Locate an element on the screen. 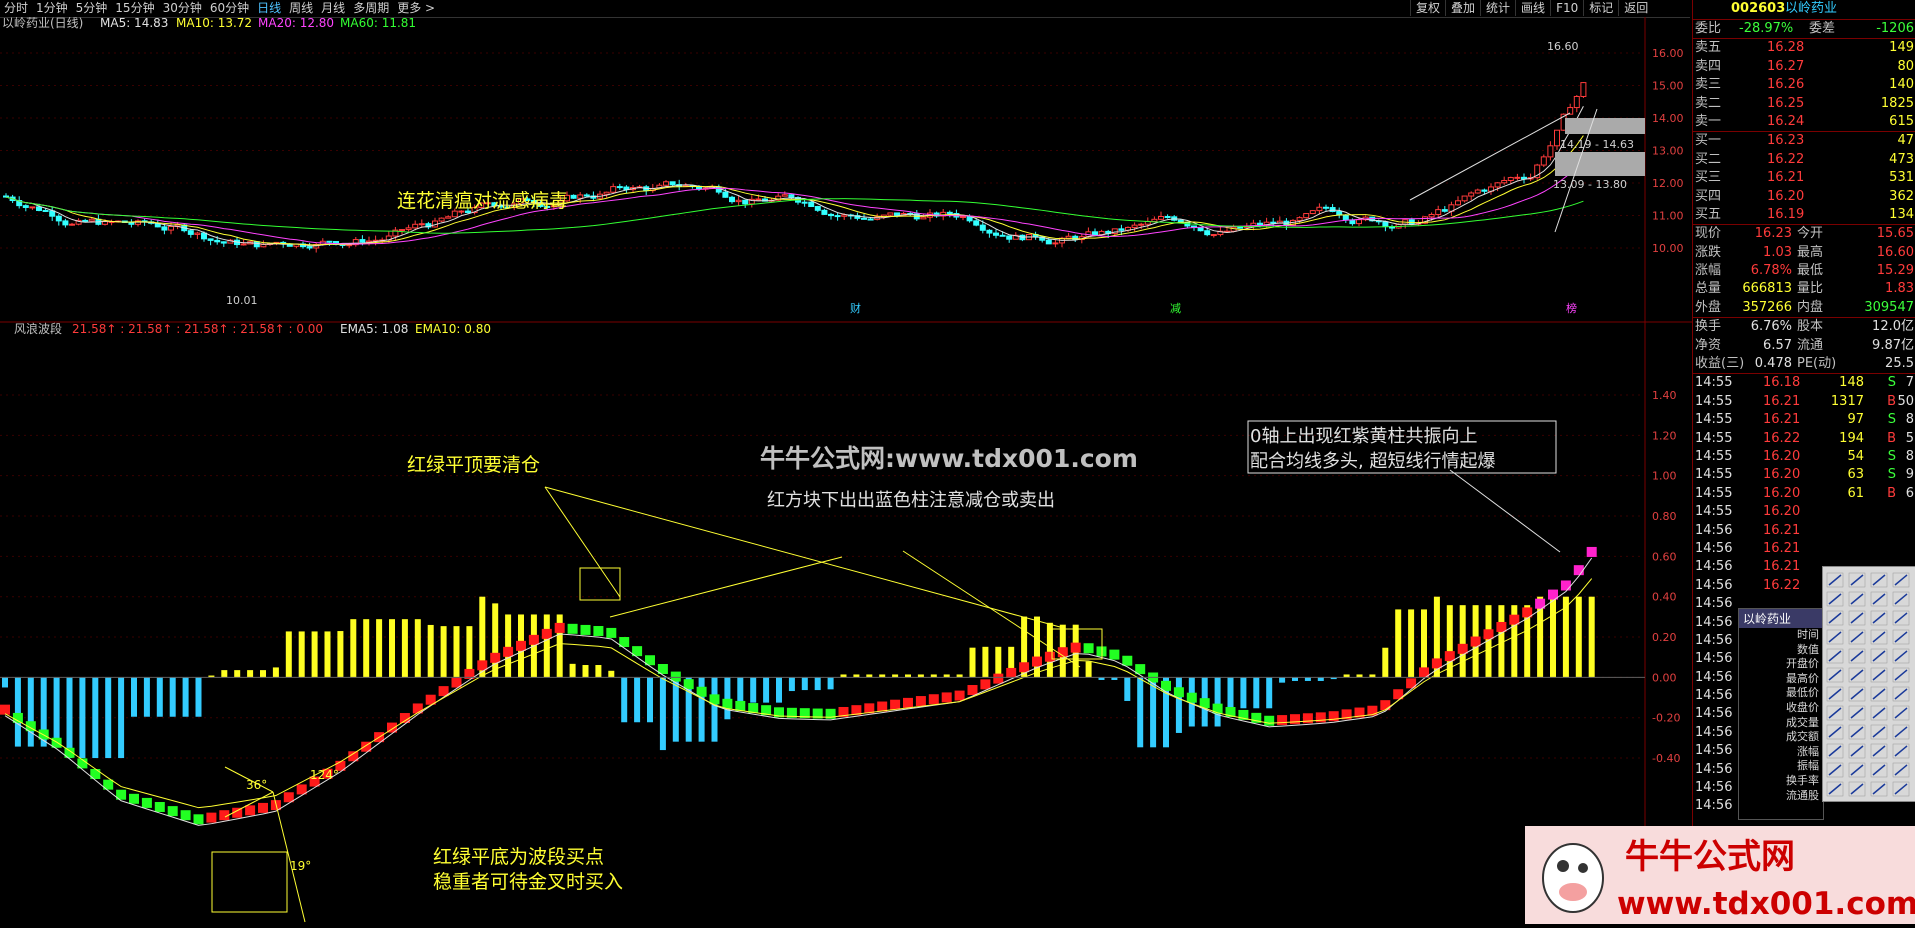 Image resolution: width=1915 pixels, height=928 pixels. field-item: 换手率 is located at coordinates (1781, 781).